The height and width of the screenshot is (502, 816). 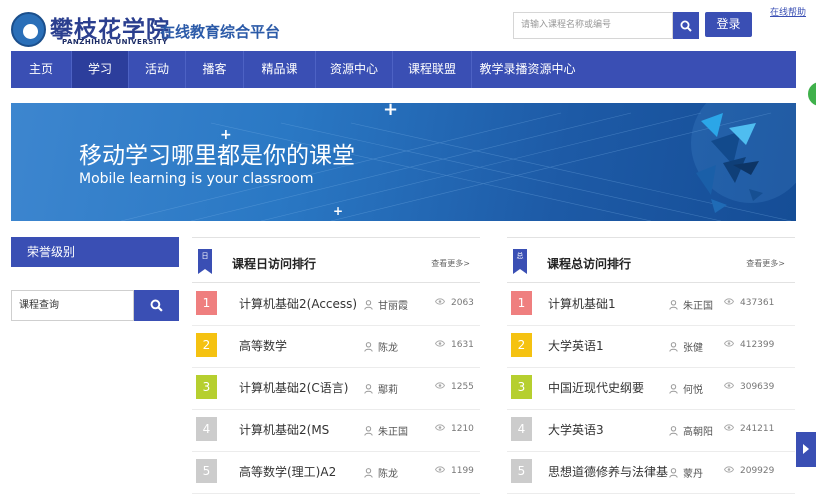 I want to click on ranking-row: 5 高等数学(理工)A2 陈龙 1199, so click(x=336, y=473).